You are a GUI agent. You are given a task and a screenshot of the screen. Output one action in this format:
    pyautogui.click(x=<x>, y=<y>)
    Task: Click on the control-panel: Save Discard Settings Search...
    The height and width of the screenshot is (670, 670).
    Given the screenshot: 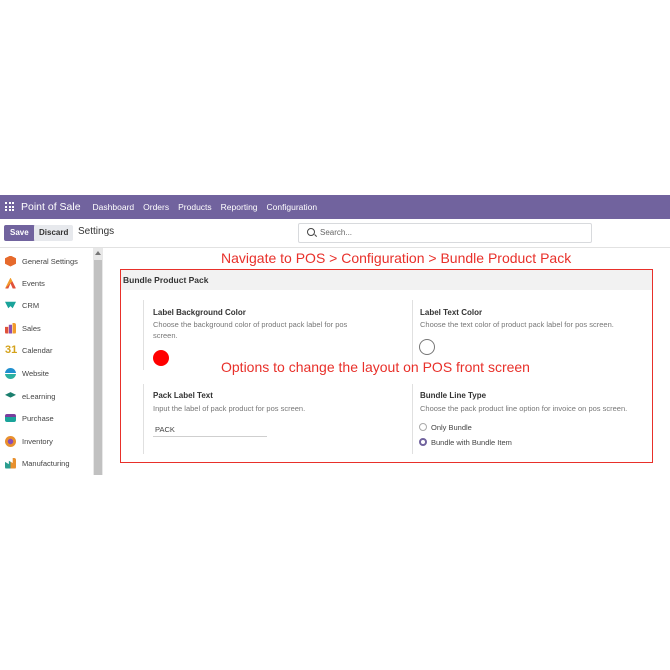 What is the action you would take?
    pyautogui.click(x=335, y=233)
    